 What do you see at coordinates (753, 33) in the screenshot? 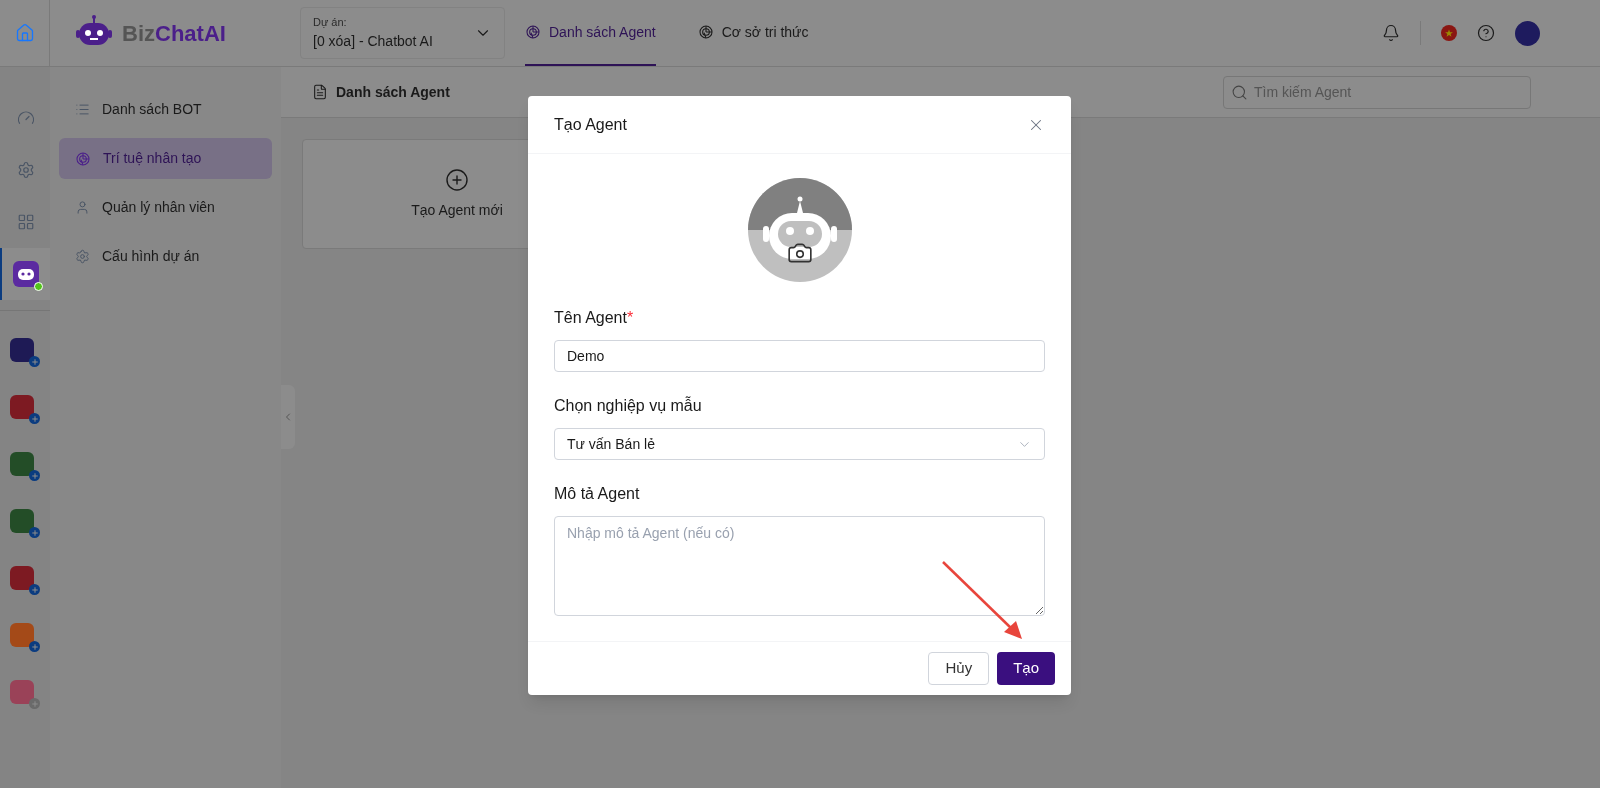
I see `nav-tab: Cơ sở tri thức` at bounding box center [753, 33].